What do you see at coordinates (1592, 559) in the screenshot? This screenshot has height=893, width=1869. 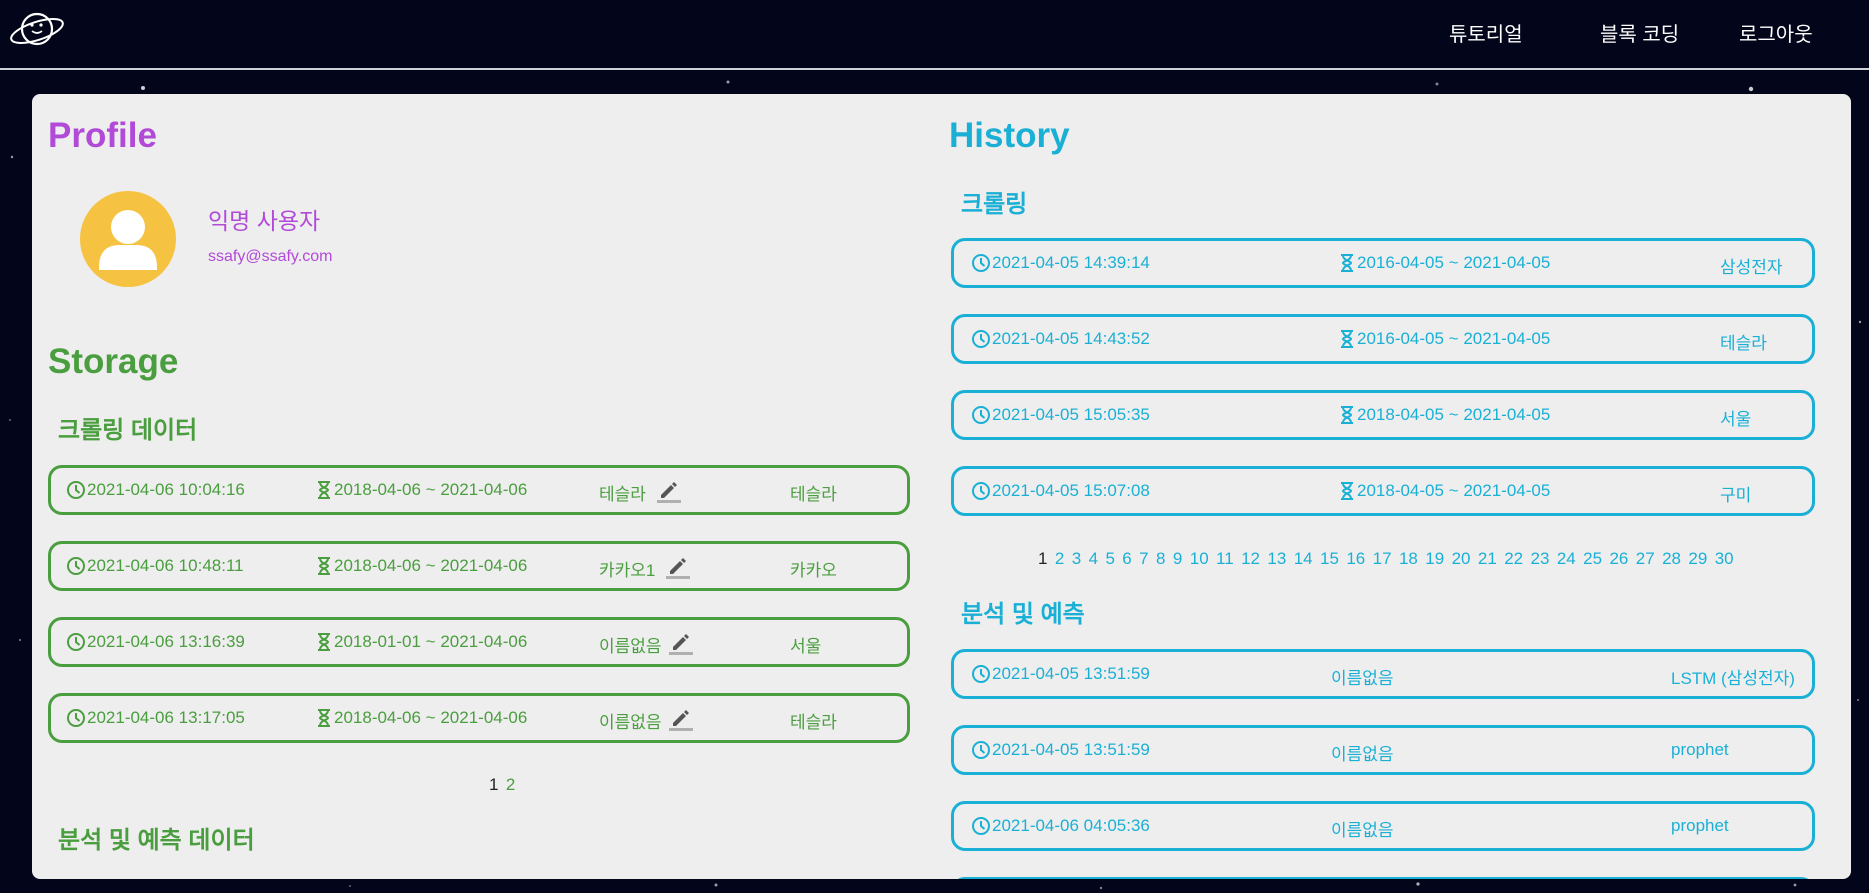 I see `page-link: 25` at bounding box center [1592, 559].